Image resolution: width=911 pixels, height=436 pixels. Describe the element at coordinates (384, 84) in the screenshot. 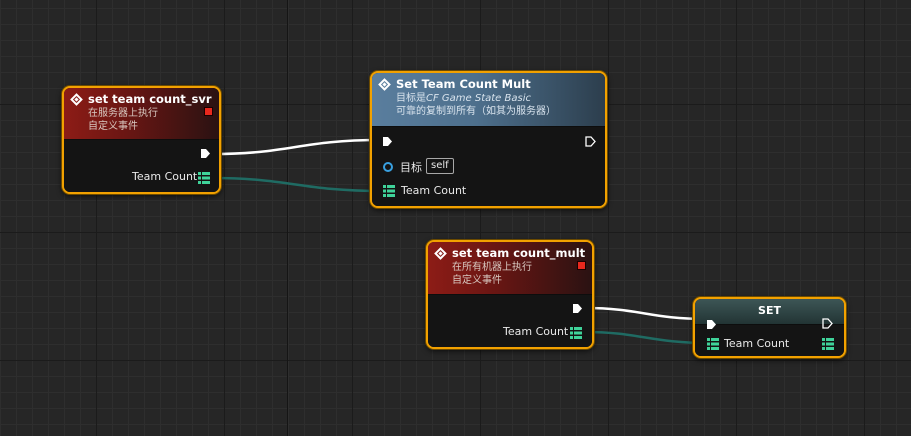

I see `function-diamond-icon` at that location.